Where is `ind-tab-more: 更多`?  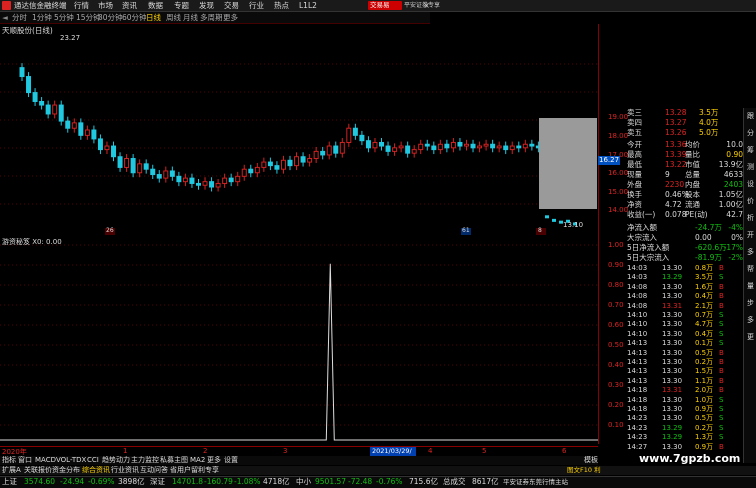 ind-tab-more: 更多 is located at coordinates (214, 460).